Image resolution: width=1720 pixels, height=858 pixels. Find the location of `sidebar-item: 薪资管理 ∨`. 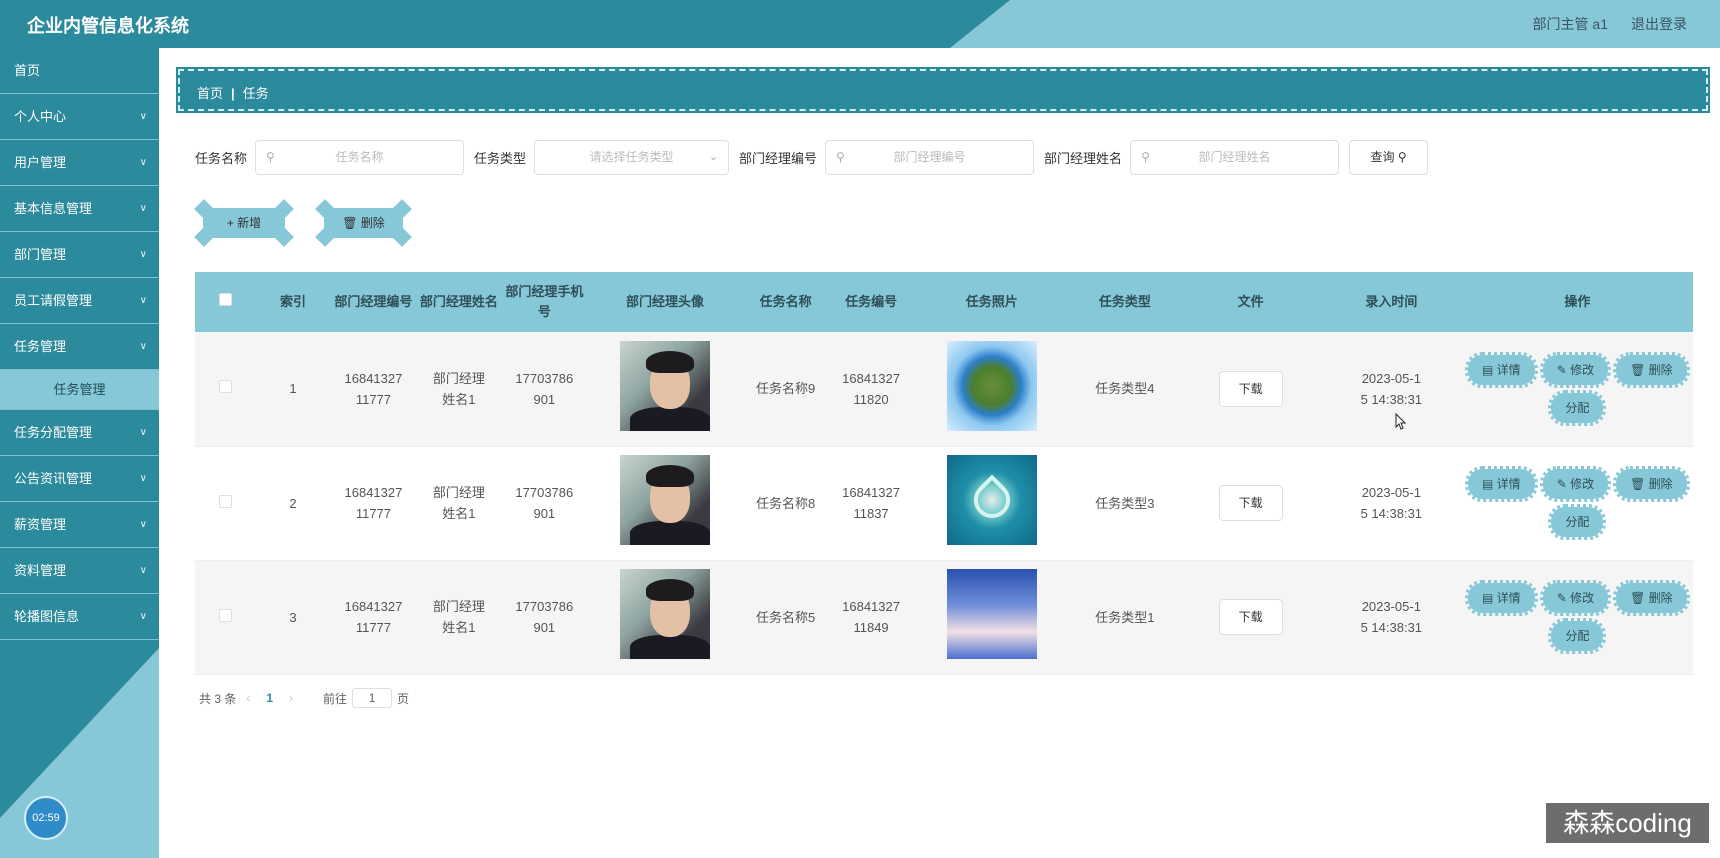

sidebar-item: 薪资管理 ∨ is located at coordinates (79, 525).